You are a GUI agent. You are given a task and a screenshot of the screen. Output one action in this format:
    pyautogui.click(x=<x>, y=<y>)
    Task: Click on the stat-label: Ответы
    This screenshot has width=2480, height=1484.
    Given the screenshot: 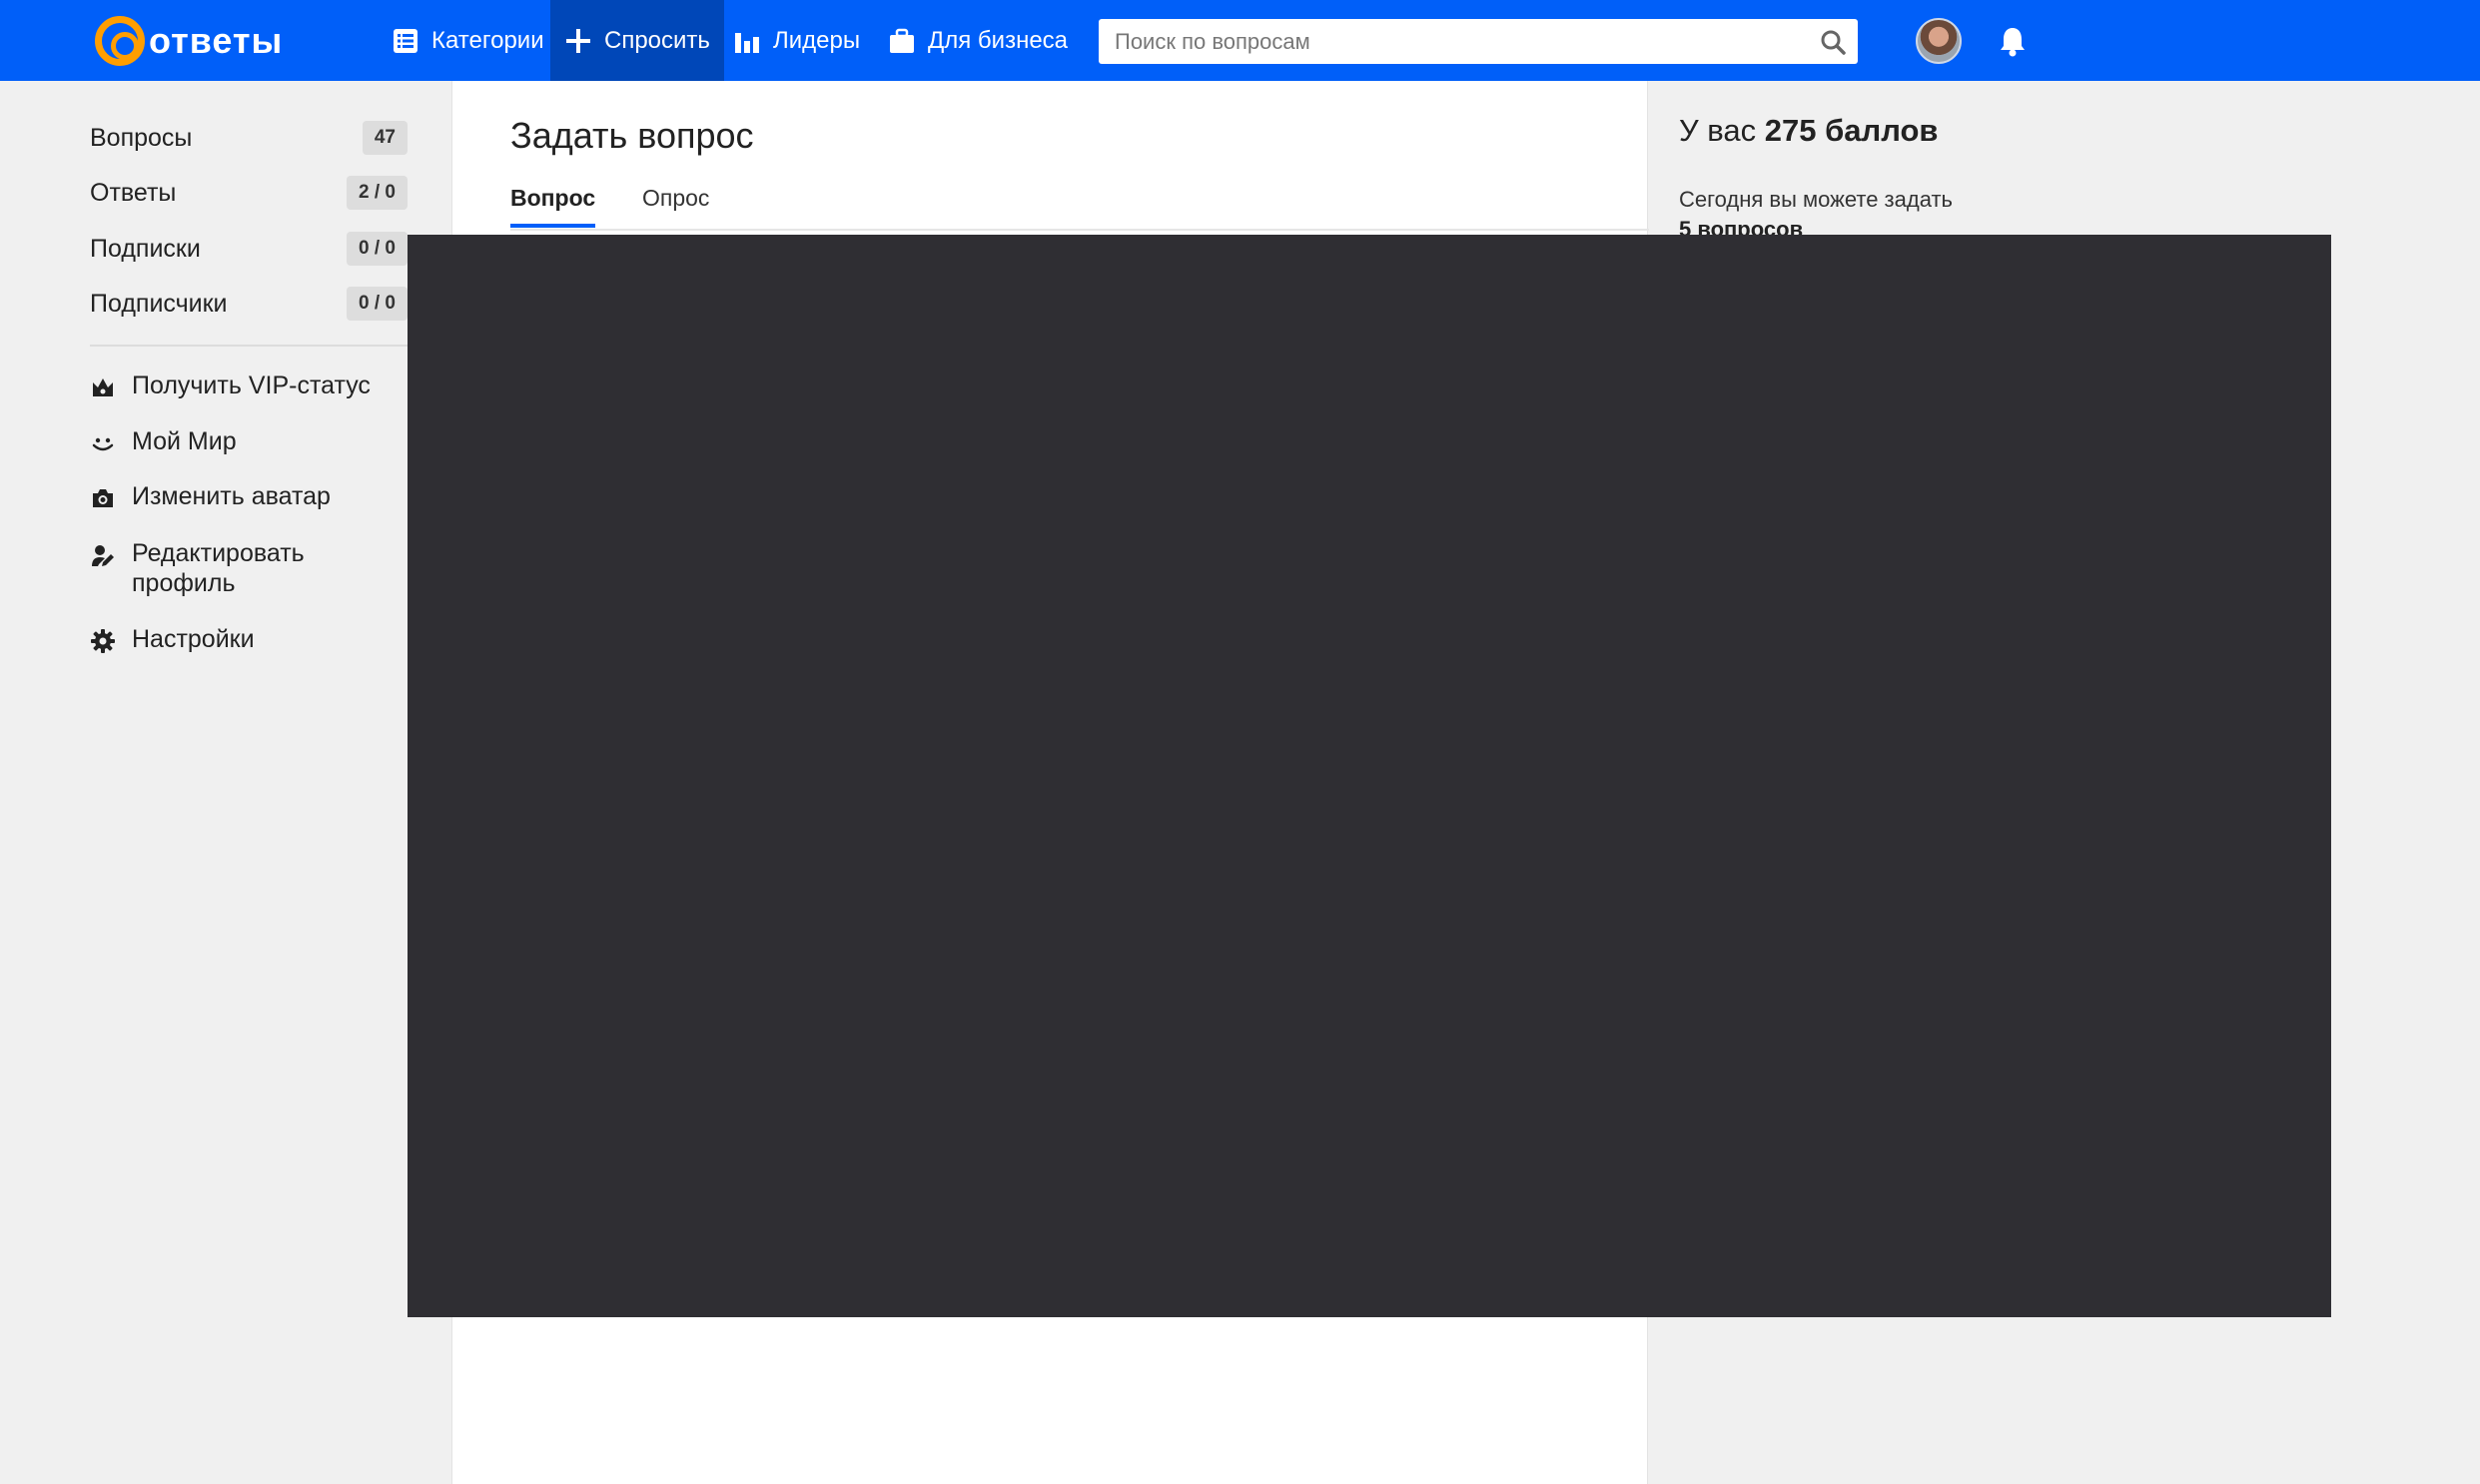 What is the action you would take?
    pyautogui.click(x=133, y=192)
    